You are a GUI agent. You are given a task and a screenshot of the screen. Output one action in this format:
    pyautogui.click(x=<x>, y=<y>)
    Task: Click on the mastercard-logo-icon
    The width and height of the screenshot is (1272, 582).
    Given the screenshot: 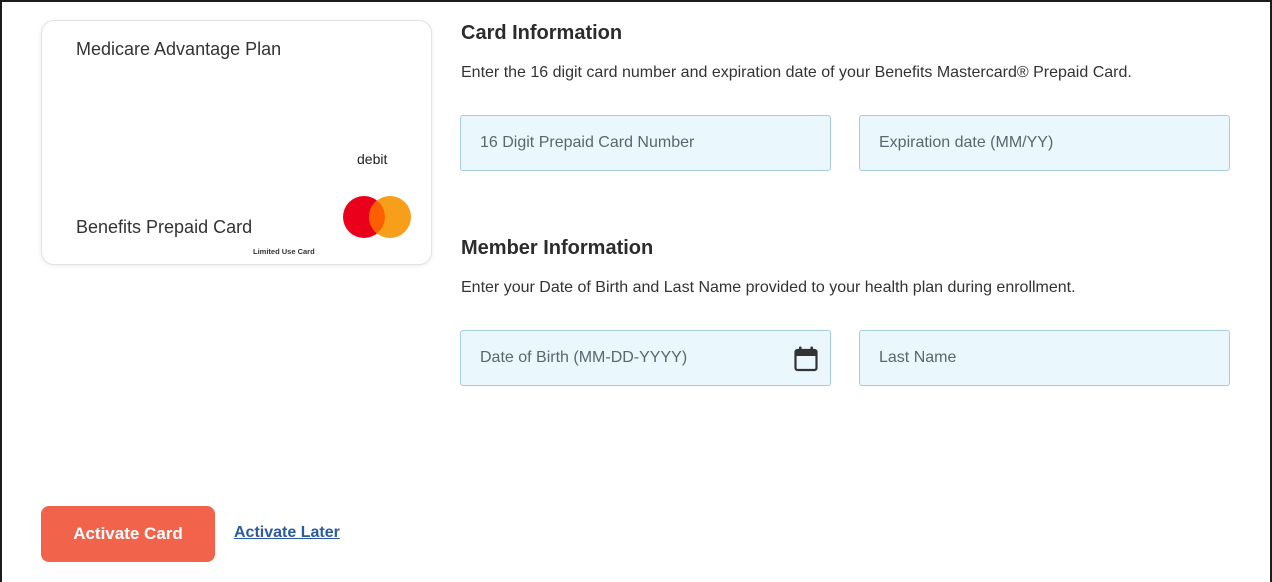 What is the action you would take?
    pyautogui.click(x=377, y=217)
    